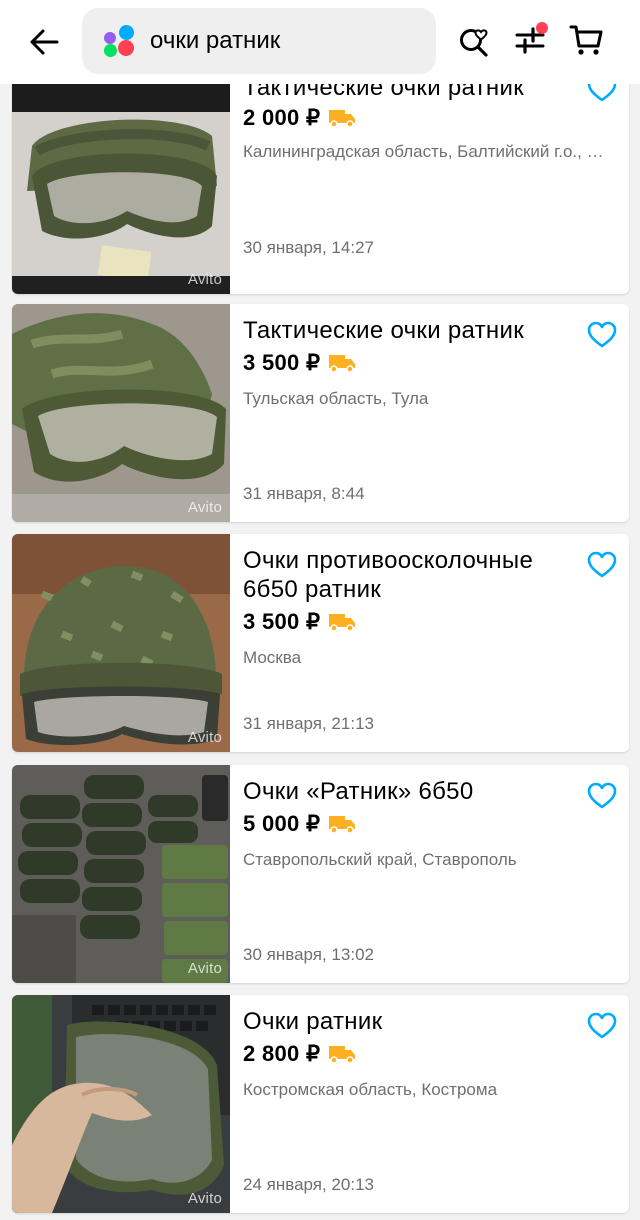 This screenshot has width=640, height=1220. Describe the element at coordinates (272, 657) in the screenshot. I see `listing-location: Москва` at that location.